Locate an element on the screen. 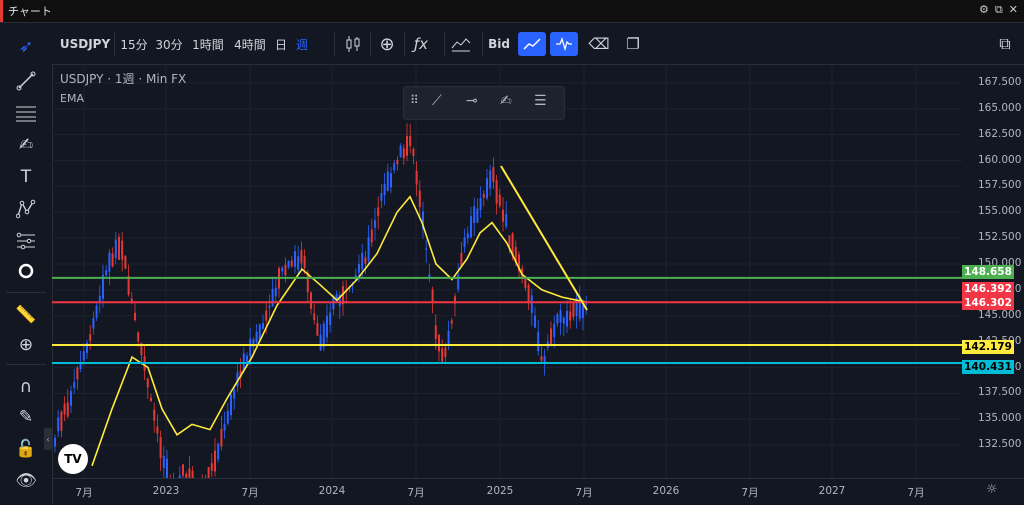 Image resolution: width=1024 pixels, height=505 pixels. eye-icon: 👁 is located at coordinates (26, 481).